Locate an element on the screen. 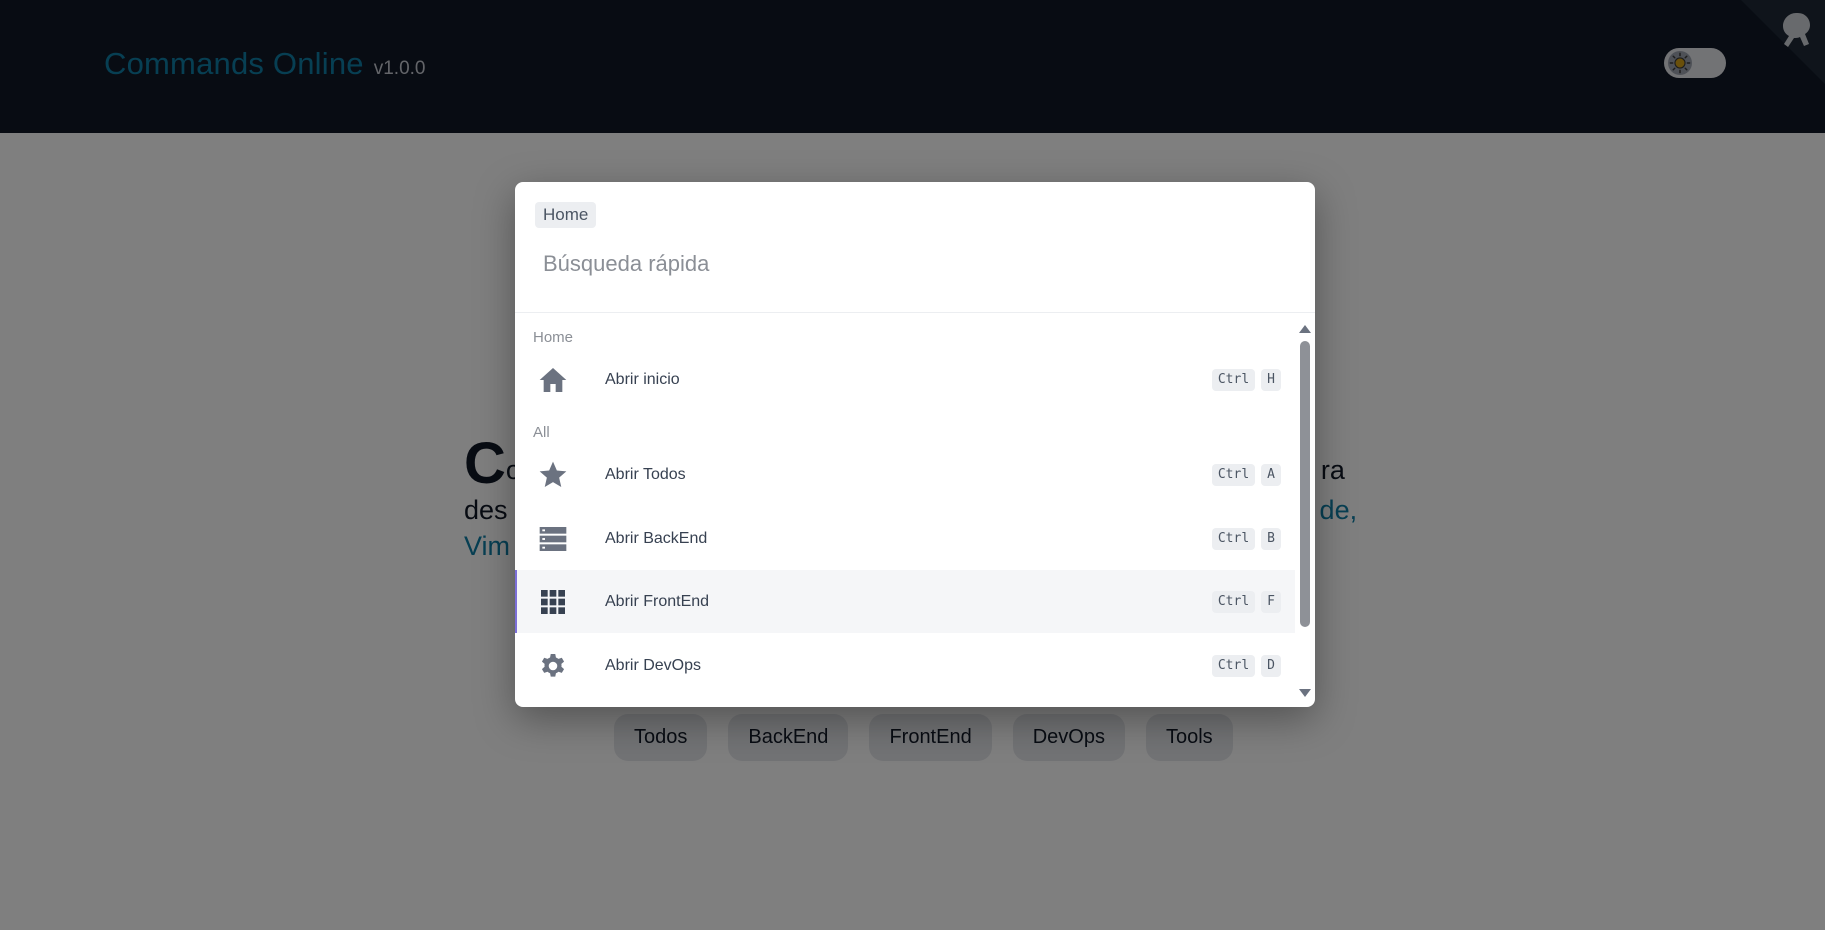 This screenshot has height=930, width=1825. section-label-home: Home is located at coordinates (553, 337).